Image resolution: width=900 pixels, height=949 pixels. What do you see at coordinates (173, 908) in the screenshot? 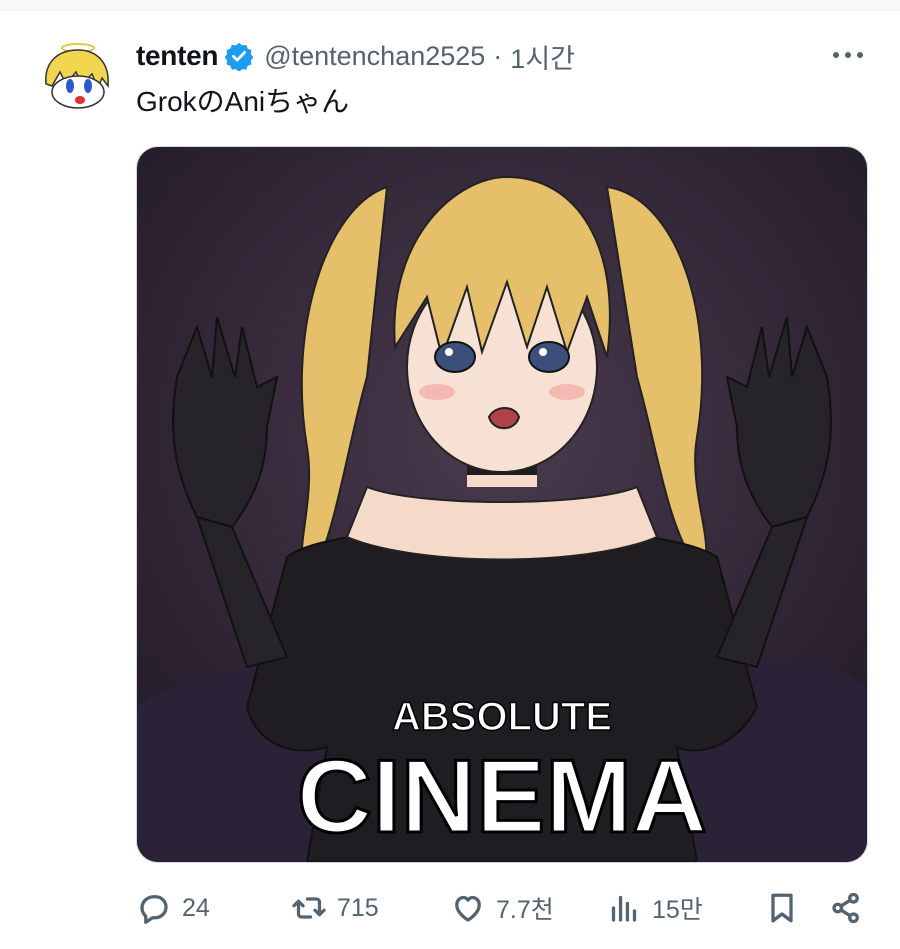
I see `reply-button: 24` at bounding box center [173, 908].